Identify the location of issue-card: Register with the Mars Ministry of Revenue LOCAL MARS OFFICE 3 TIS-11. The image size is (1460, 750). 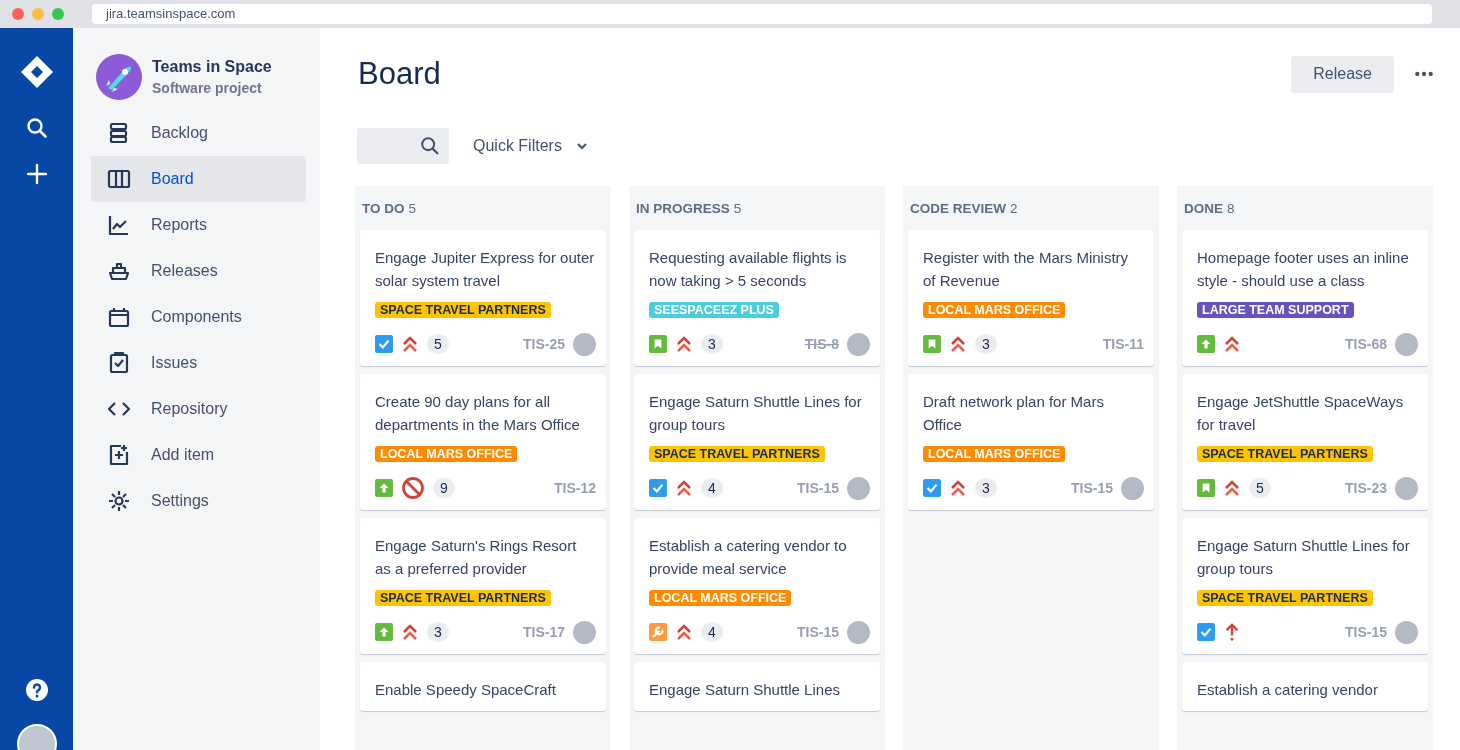
(1031, 298).